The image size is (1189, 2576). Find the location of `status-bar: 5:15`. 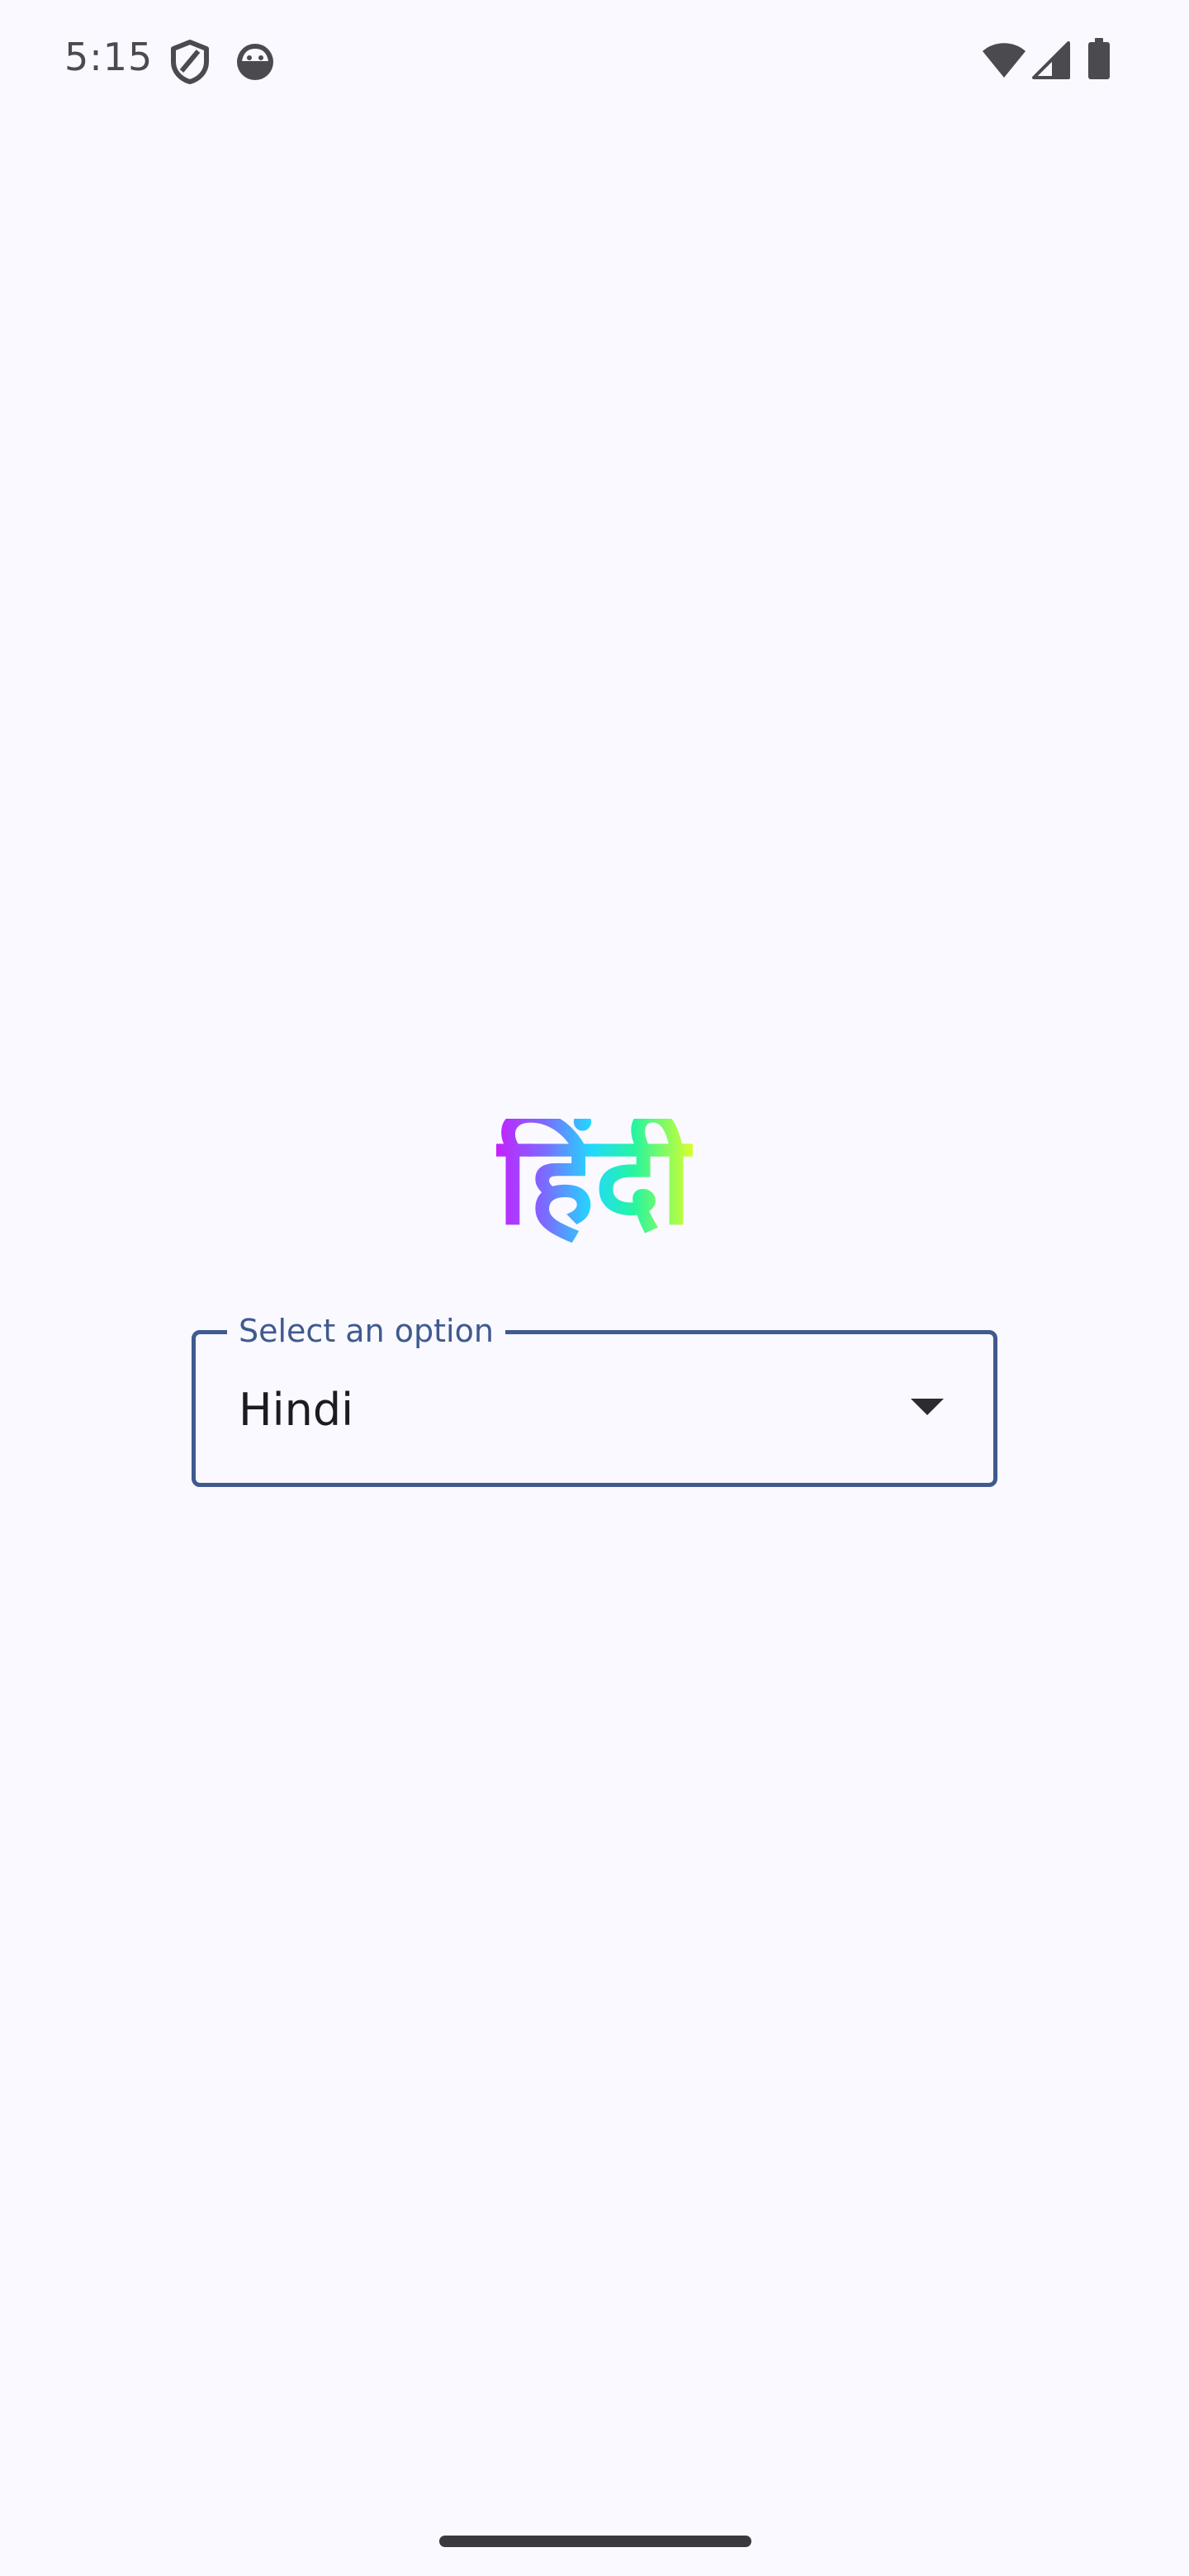

status-bar: 5:15 is located at coordinates (594, 62).